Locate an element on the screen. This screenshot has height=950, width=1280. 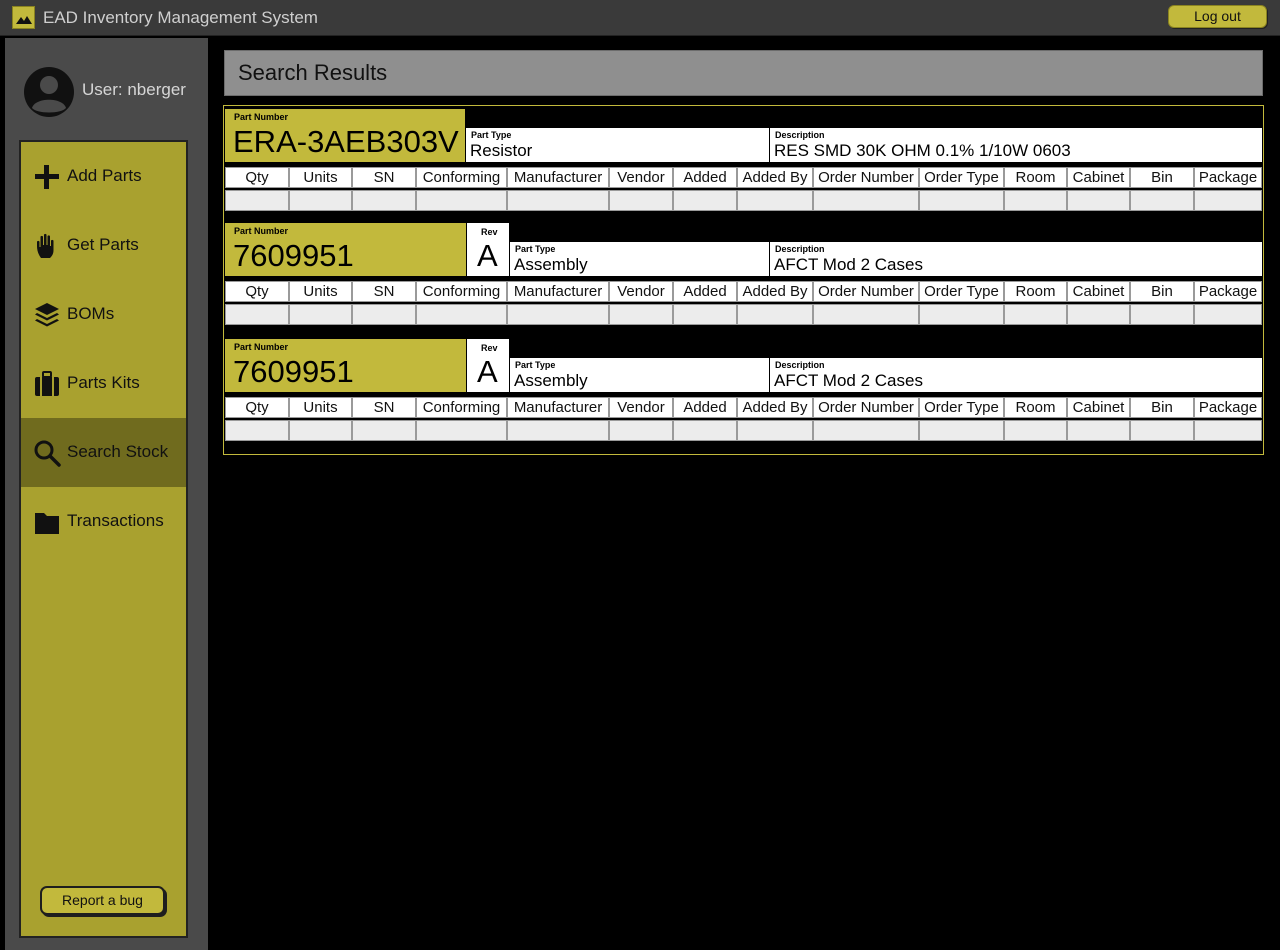
column: Manufacturer is located at coordinates (558, 303).